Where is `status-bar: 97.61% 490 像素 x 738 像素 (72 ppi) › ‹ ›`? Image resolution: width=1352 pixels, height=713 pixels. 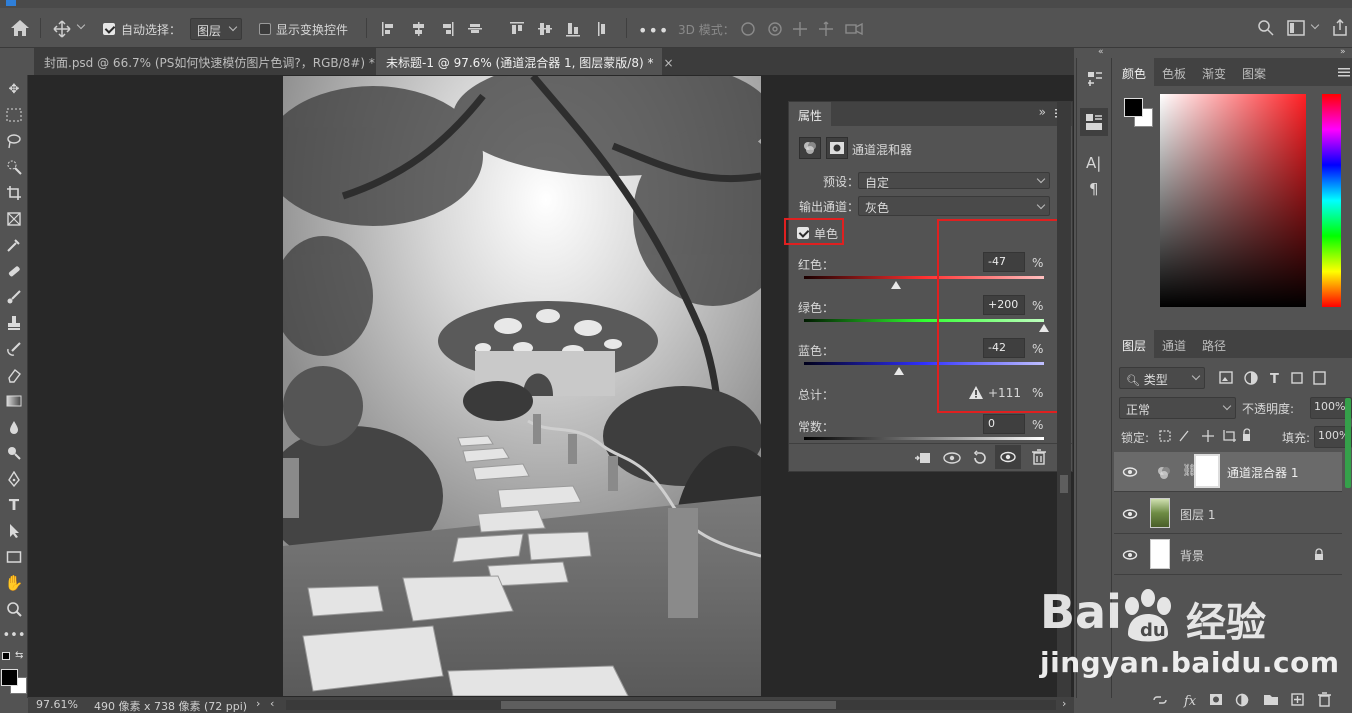 status-bar: 97.61% 490 像素 x 738 像素 (72 ppi) › ‹ › is located at coordinates (551, 705).